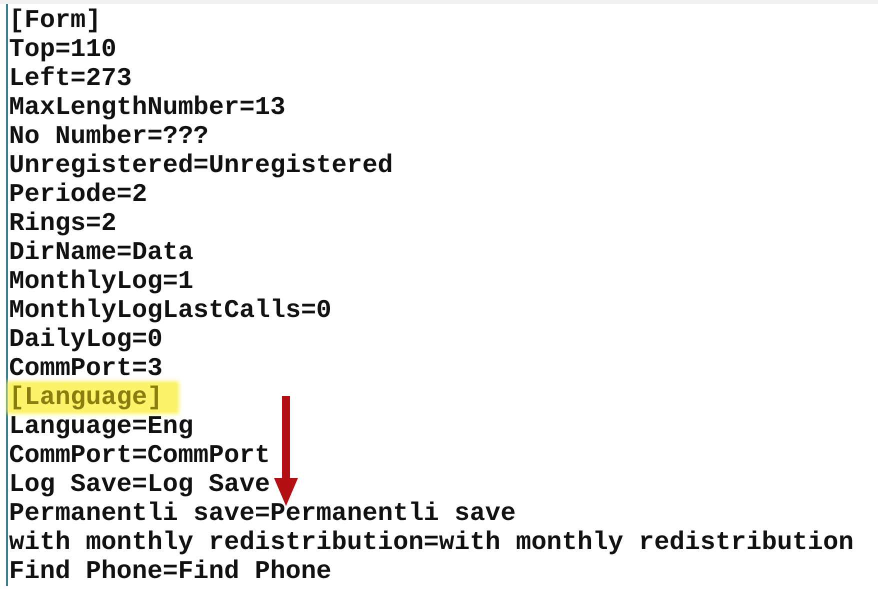 This screenshot has height=589, width=878. What do you see at coordinates (86, 339) in the screenshot?
I see `code-line: DailyLog=0` at bounding box center [86, 339].